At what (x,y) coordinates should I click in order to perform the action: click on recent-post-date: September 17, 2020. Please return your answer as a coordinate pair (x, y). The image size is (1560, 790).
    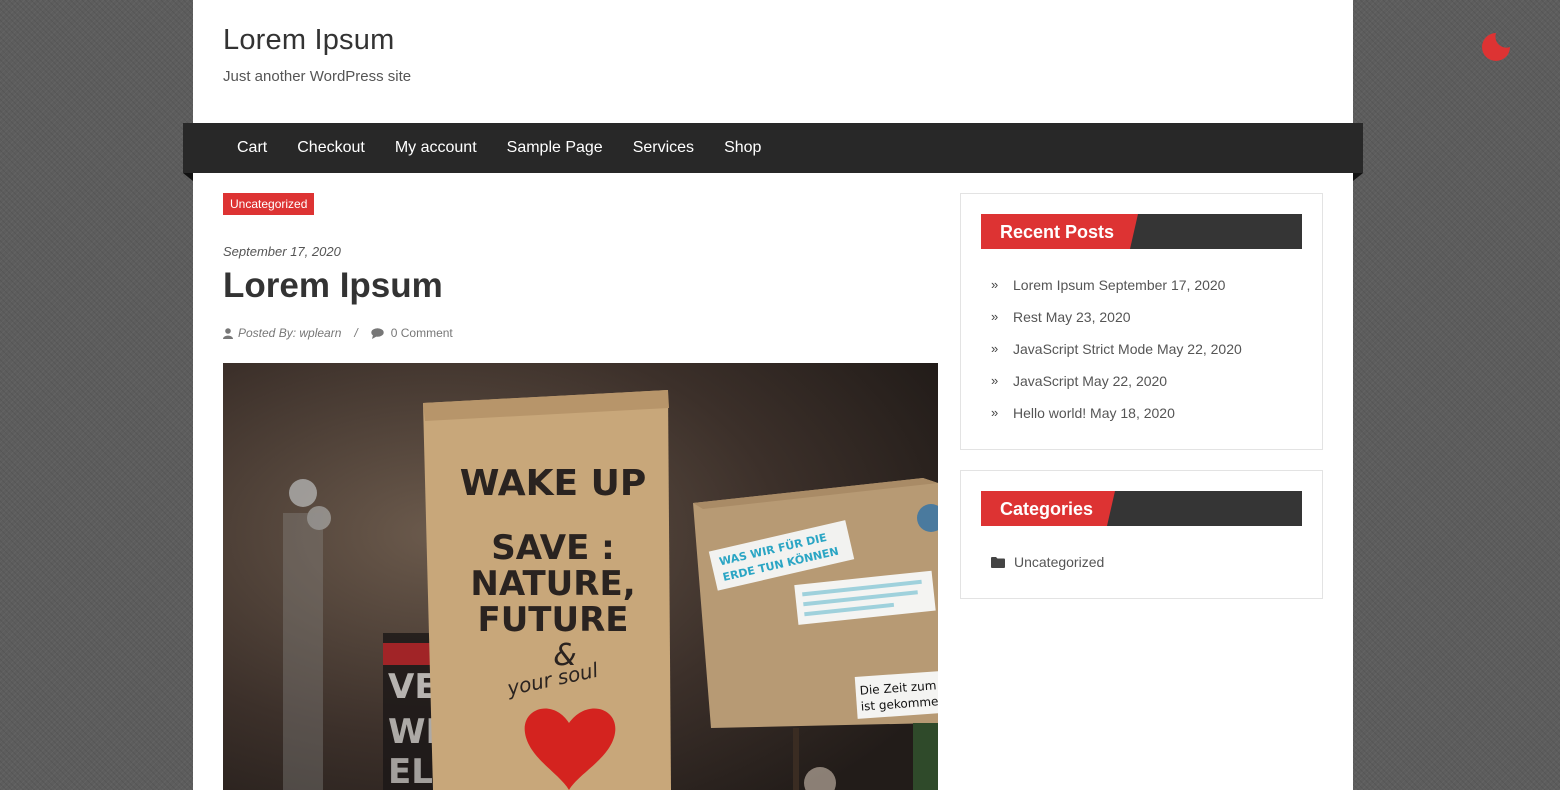
    Looking at the image, I should click on (1162, 285).